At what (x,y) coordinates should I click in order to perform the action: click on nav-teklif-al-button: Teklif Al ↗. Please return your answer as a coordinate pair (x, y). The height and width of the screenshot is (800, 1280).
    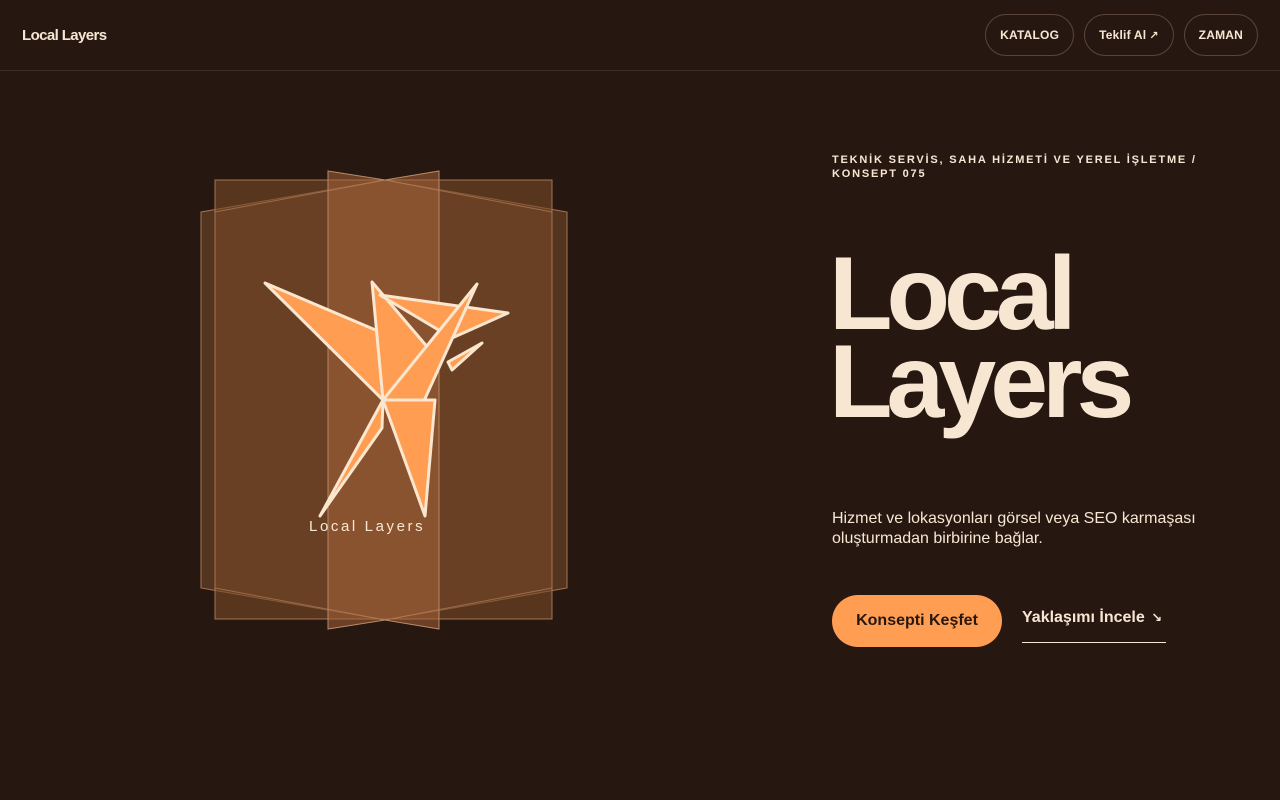
    Looking at the image, I should click on (1129, 35).